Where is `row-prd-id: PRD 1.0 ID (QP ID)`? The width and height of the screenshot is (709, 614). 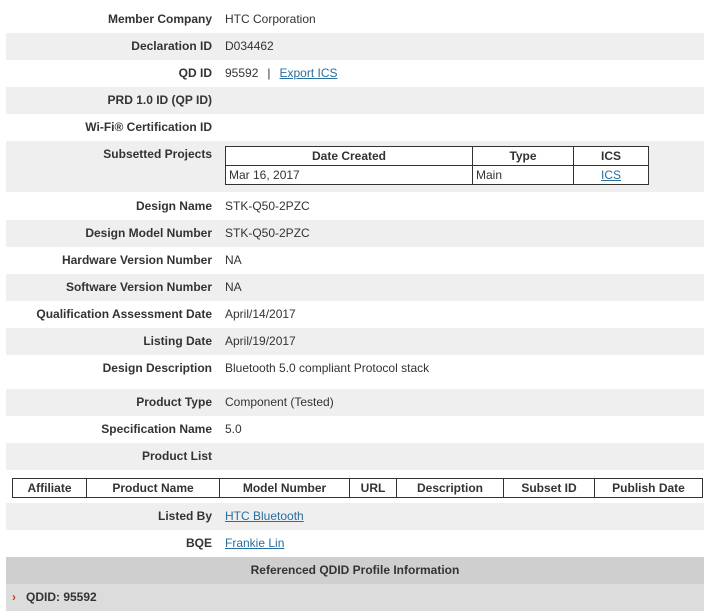 row-prd-id: PRD 1.0 ID (QP ID) is located at coordinates (355, 100).